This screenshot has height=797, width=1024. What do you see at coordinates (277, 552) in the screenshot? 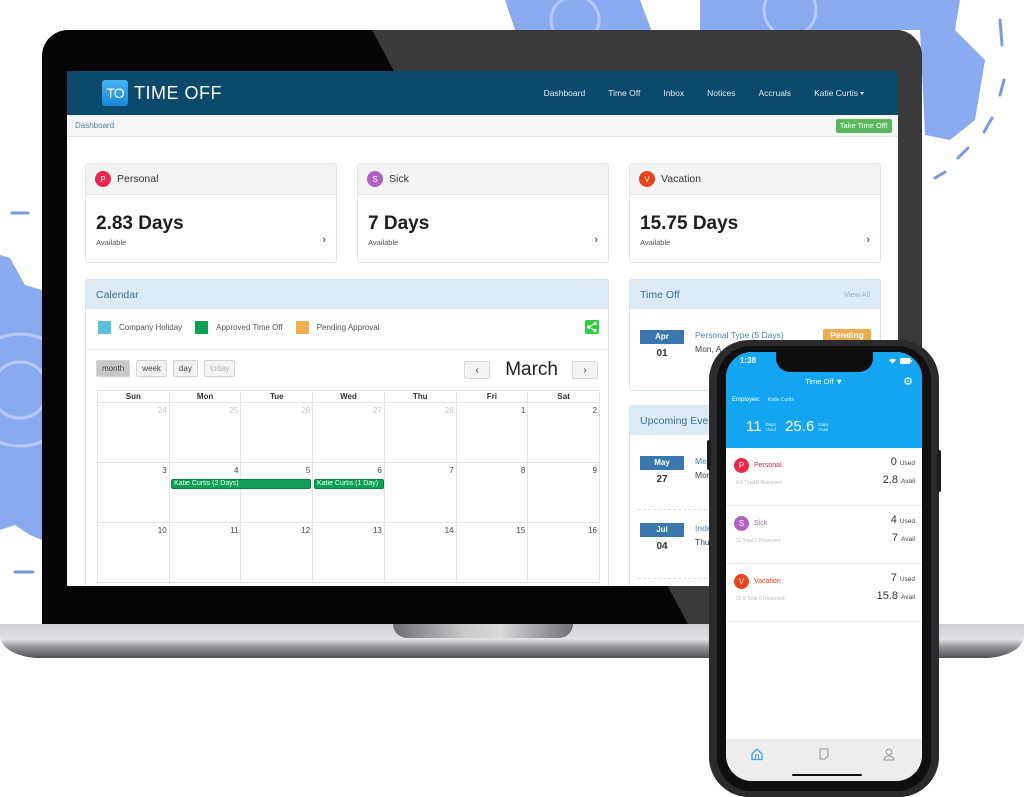
I see `calendar-day: 12` at bounding box center [277, 552].